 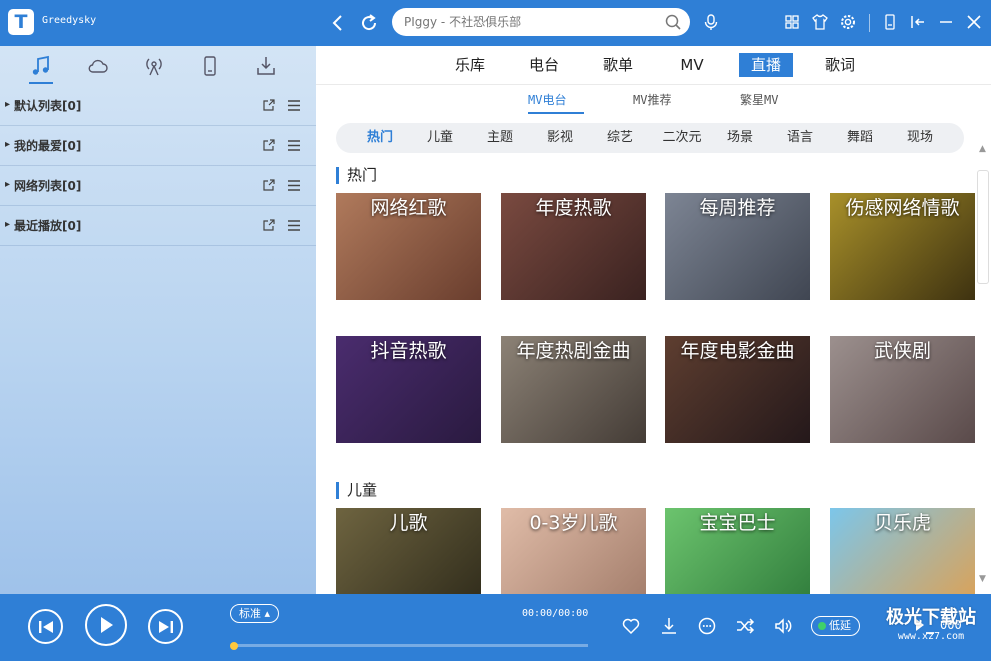 What do you see at coordinates (440, 138) in the screenshot?
I see `category-kids: 儿童` at bounding box center [440, 138].